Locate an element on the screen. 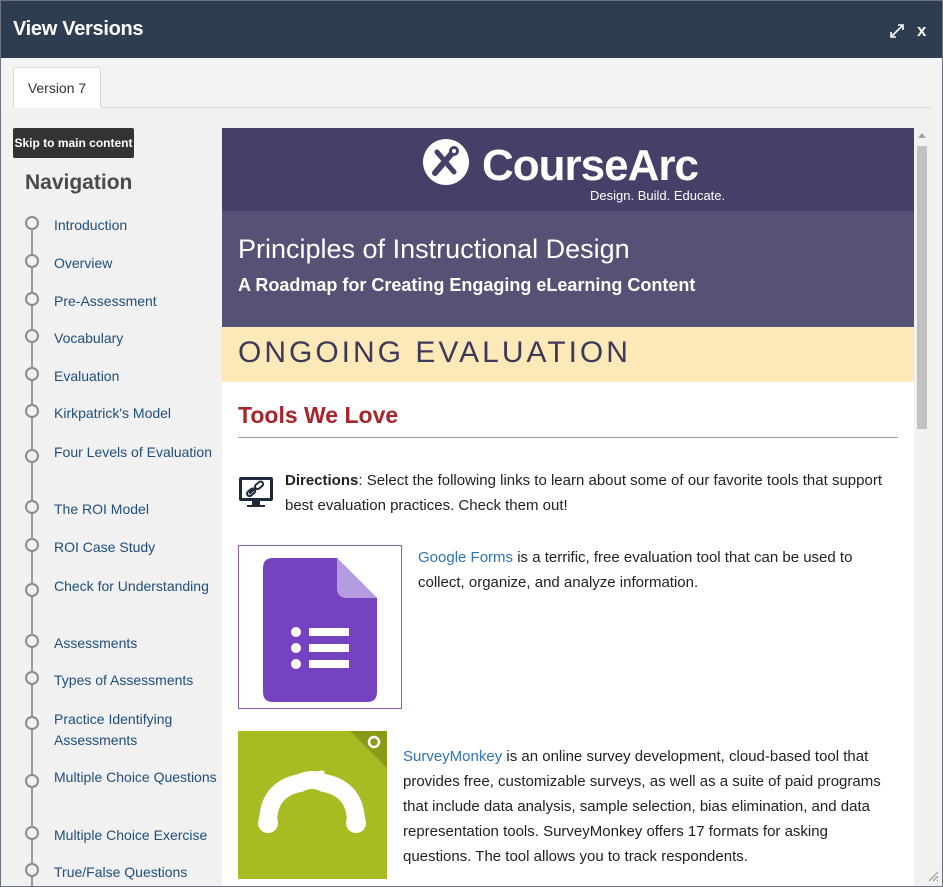  dialog-titlebar: View Versions x is located at coordinates (471, 29).